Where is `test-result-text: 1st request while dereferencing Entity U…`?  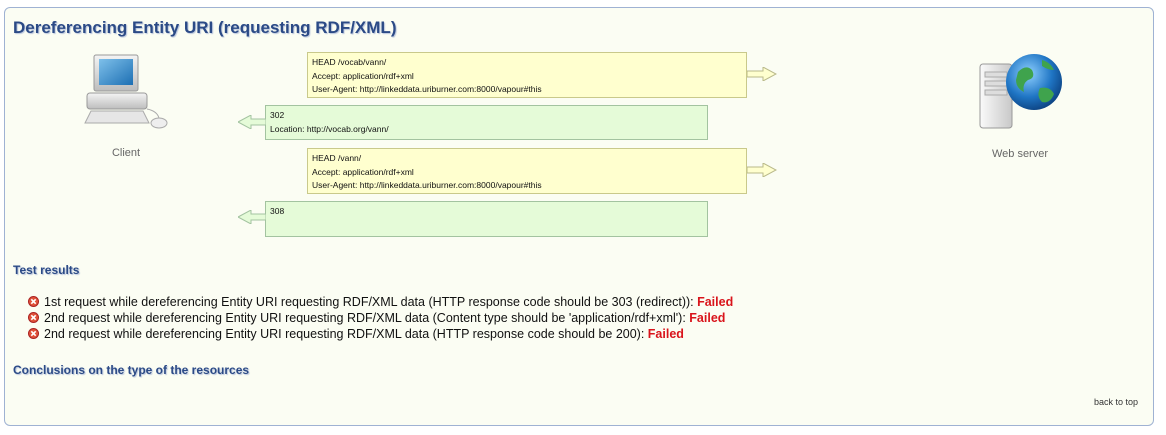
test-result-text: 1st request while dereferencing Entity U… is located at coordinates (371, 302).